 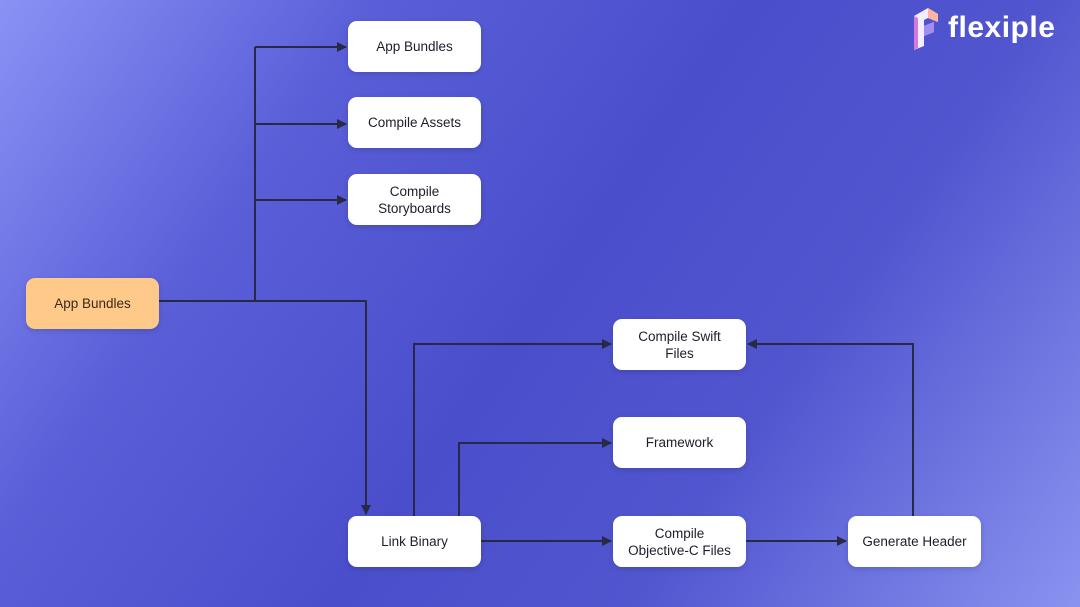 What do you see at coordinates (414, 46) in the screenshot?
I see `node-app-bundles: App Bundles` at bounding box center [414, 46].